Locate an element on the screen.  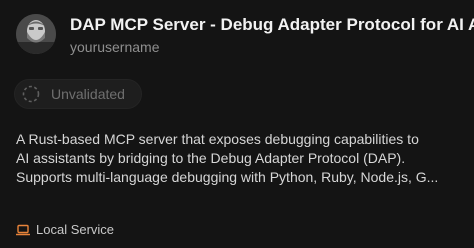
owner-name: yourusername is located at coordinates (115, 47).